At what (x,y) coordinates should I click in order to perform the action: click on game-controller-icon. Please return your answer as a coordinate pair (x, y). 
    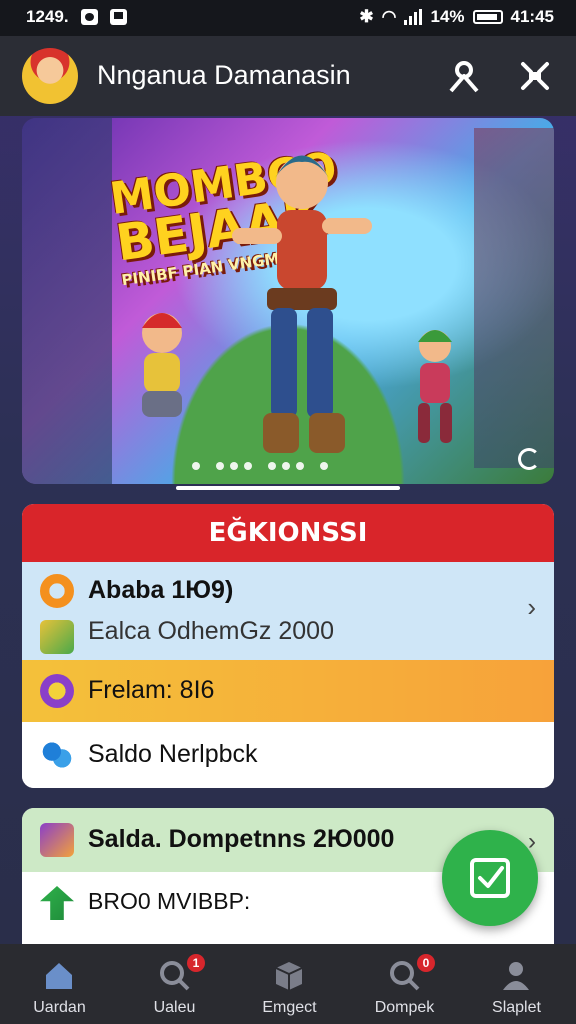
    Looking at the image, I should click on (57, 637).